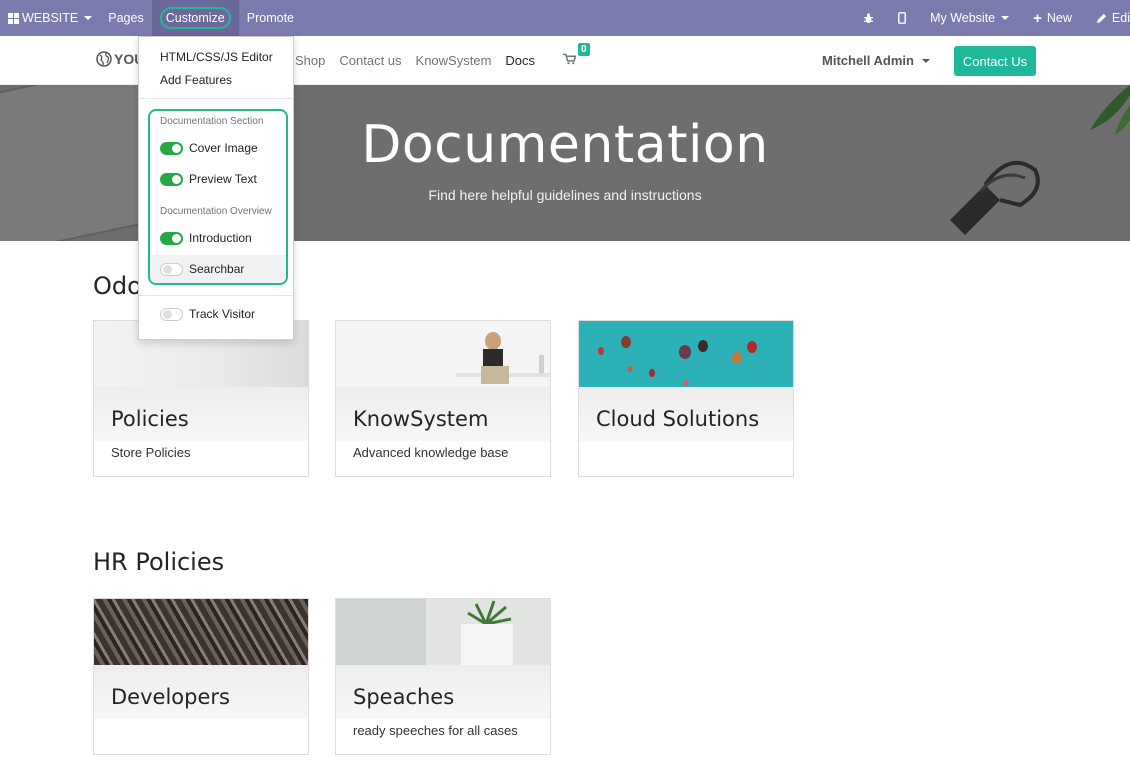 The image size is (1130, 774). I want to click on website-menu: WEBSITE, so click(50, 18).